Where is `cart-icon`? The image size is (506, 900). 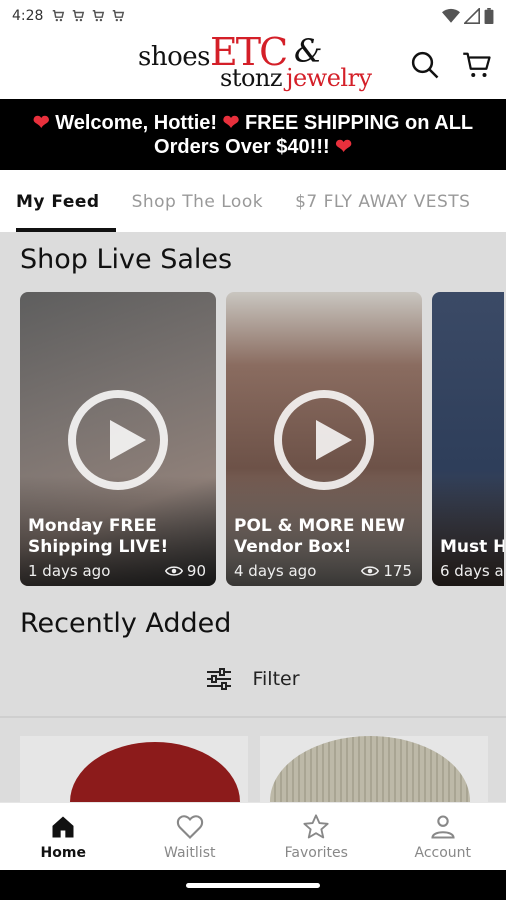
cart-icon is located at coordinates (477, 65).